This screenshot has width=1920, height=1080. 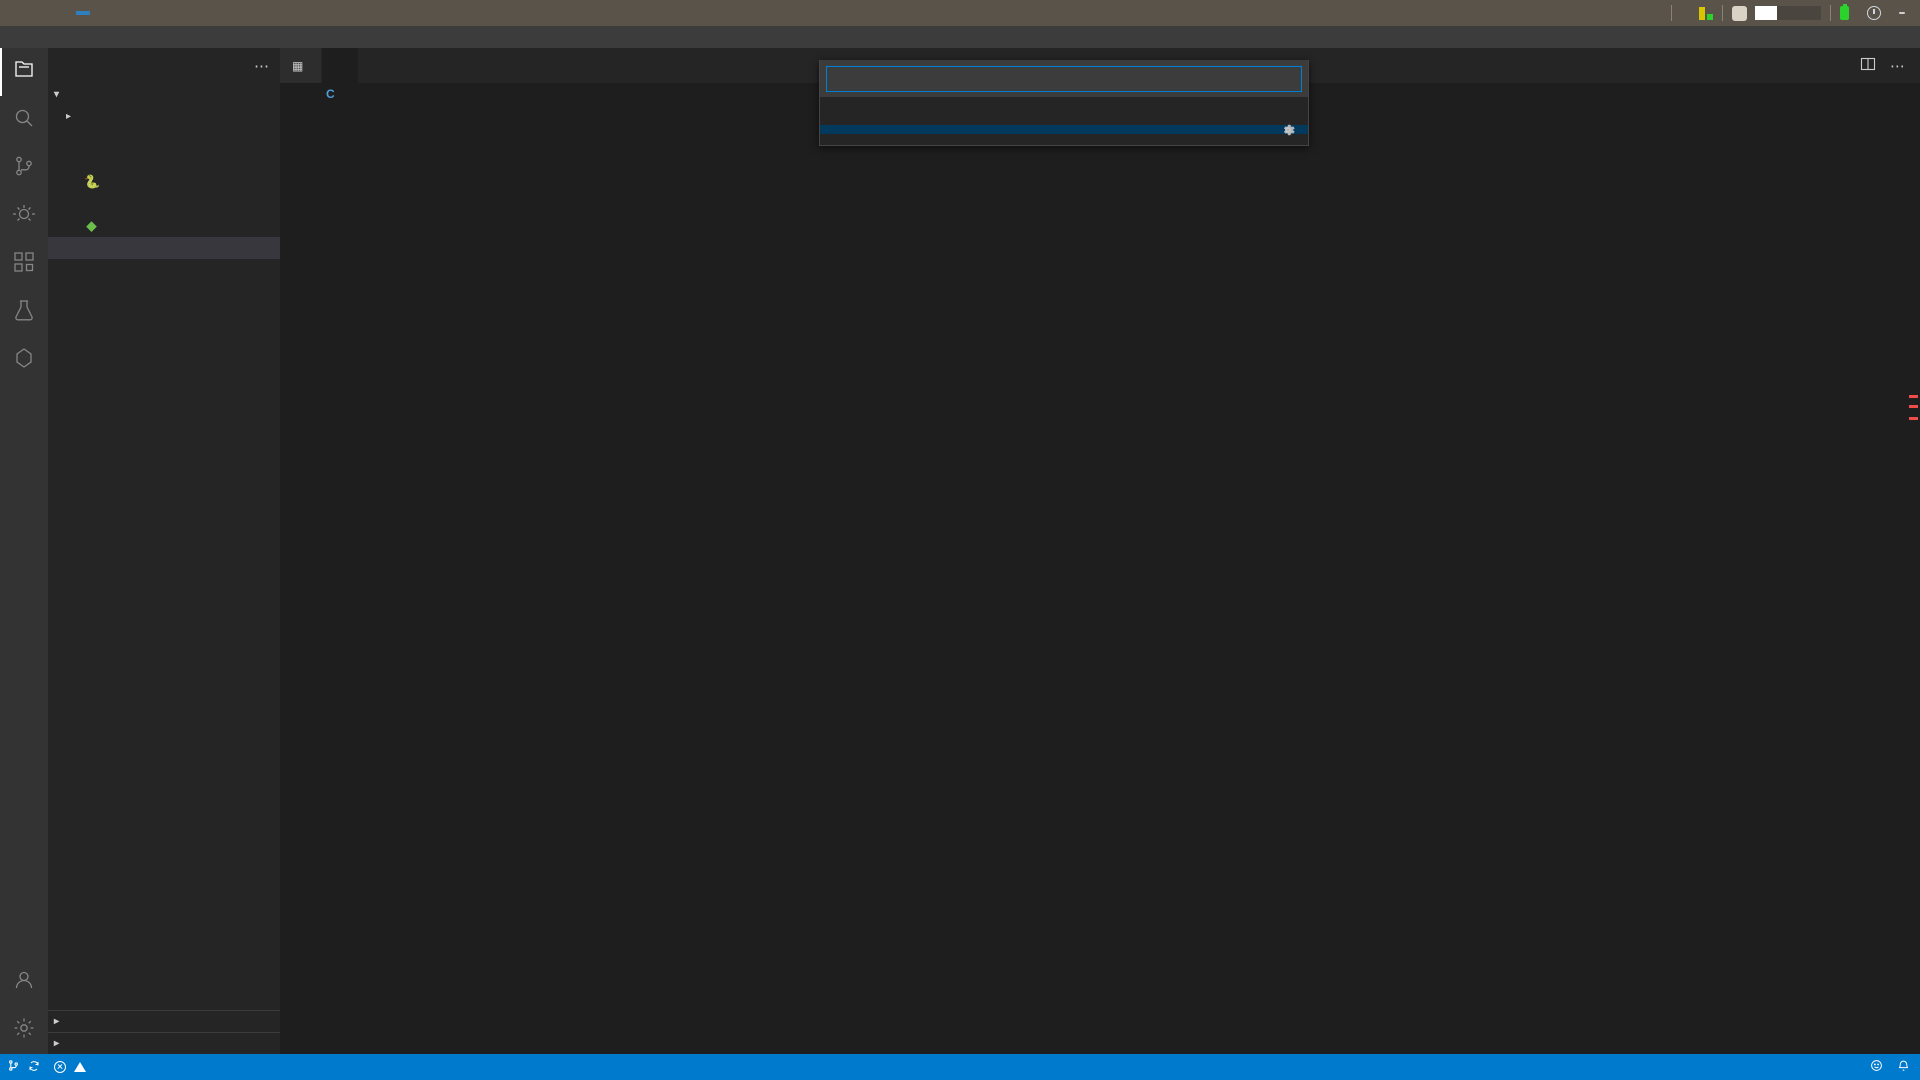 I want to click on status-language-mode, so click(x=1842, y=1067).